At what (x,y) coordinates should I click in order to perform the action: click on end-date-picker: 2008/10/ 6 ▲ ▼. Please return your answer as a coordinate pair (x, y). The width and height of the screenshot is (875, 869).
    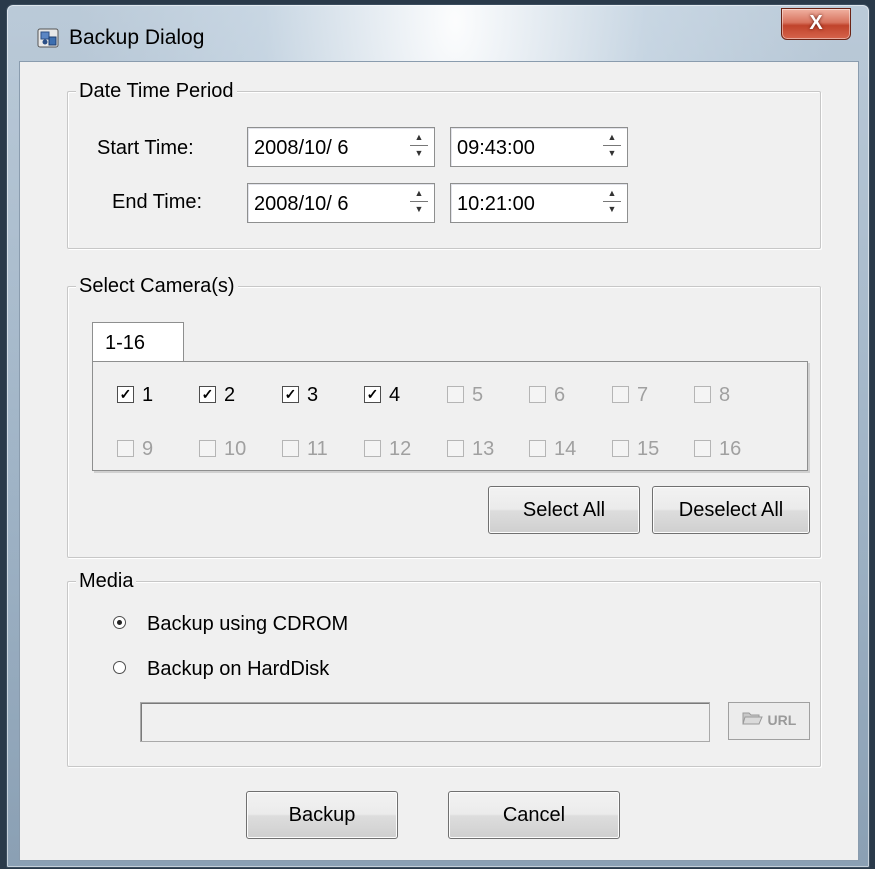
    Looking at the image, I should click on (341, 203).